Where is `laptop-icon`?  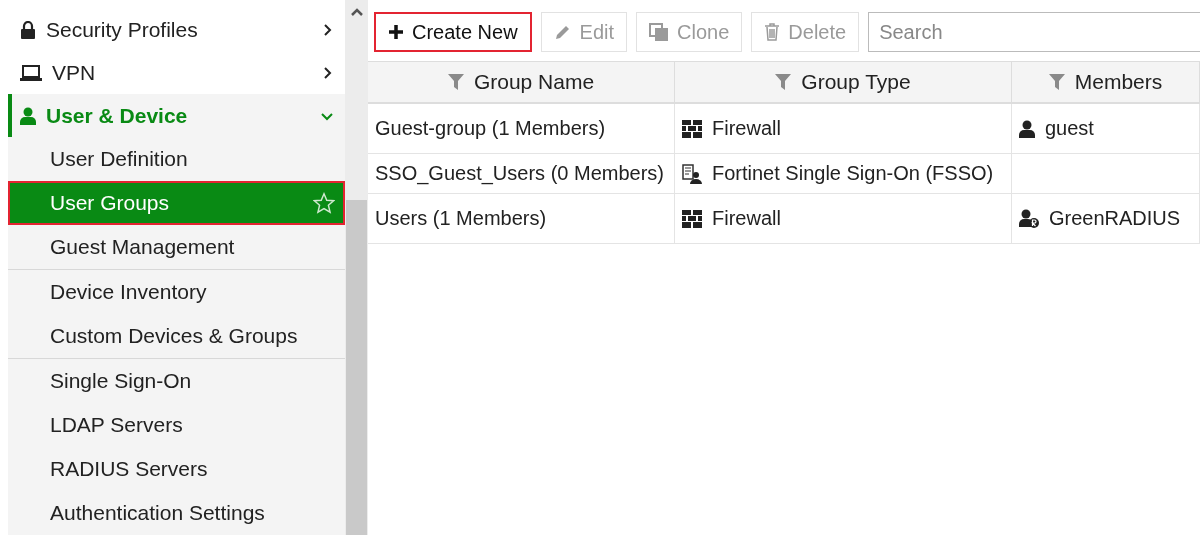 laptop-icon is located at coordinates (31, 72).